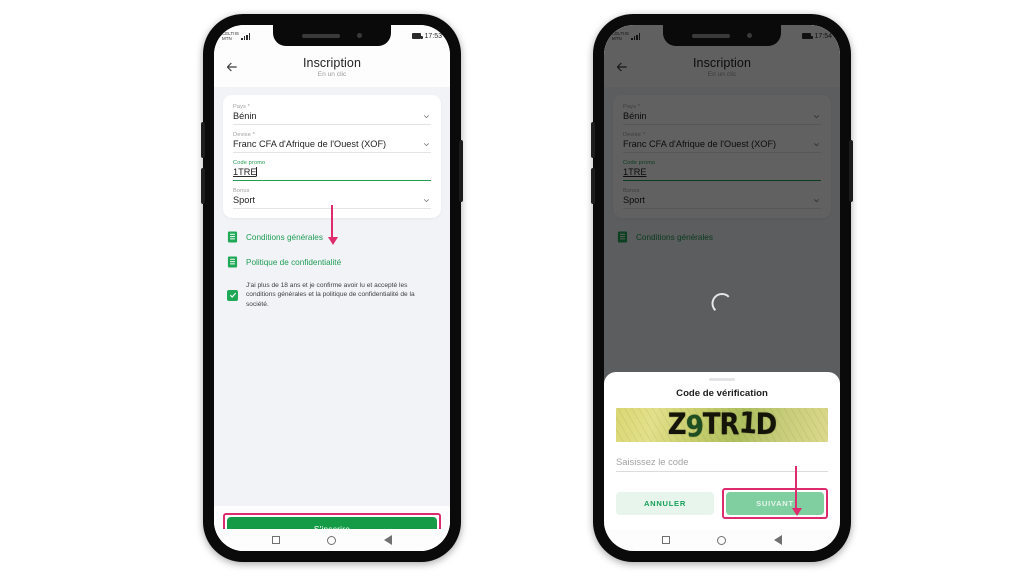  What do you see at coordinates (332, 74) in the screenshot?
I see `page-subtitle: En un clic` at bounding box center [332, 74].